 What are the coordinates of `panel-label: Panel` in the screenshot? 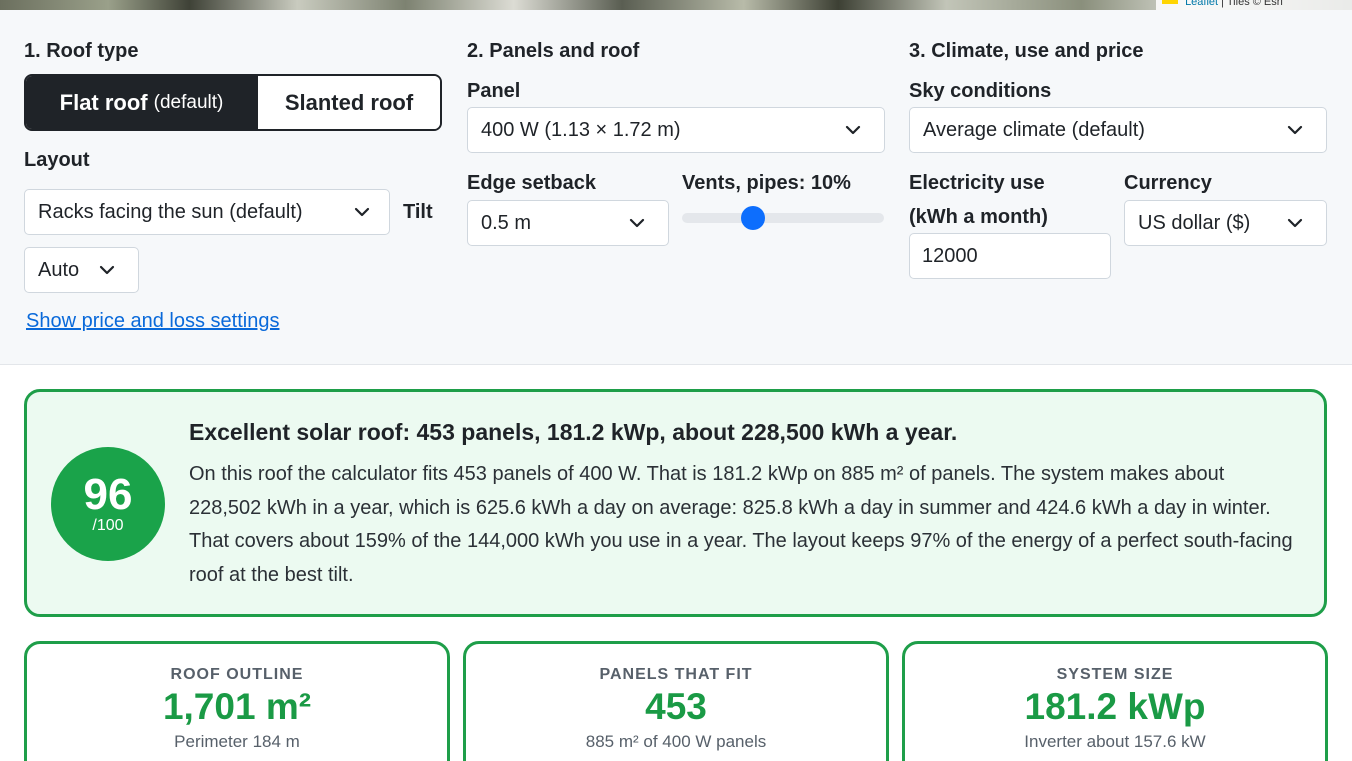 It's located at (494, 91).